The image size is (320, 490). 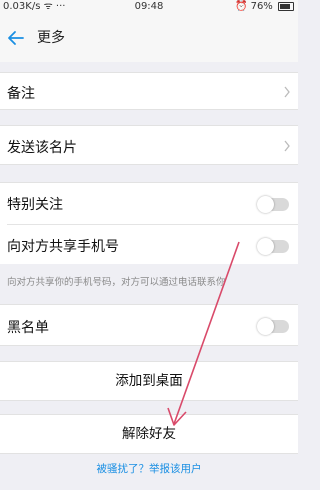 What do you see at coordinates (149, 145) in the screenshot?
I see `send-card-row: 发送该名片` at bounding box center [149, 145].